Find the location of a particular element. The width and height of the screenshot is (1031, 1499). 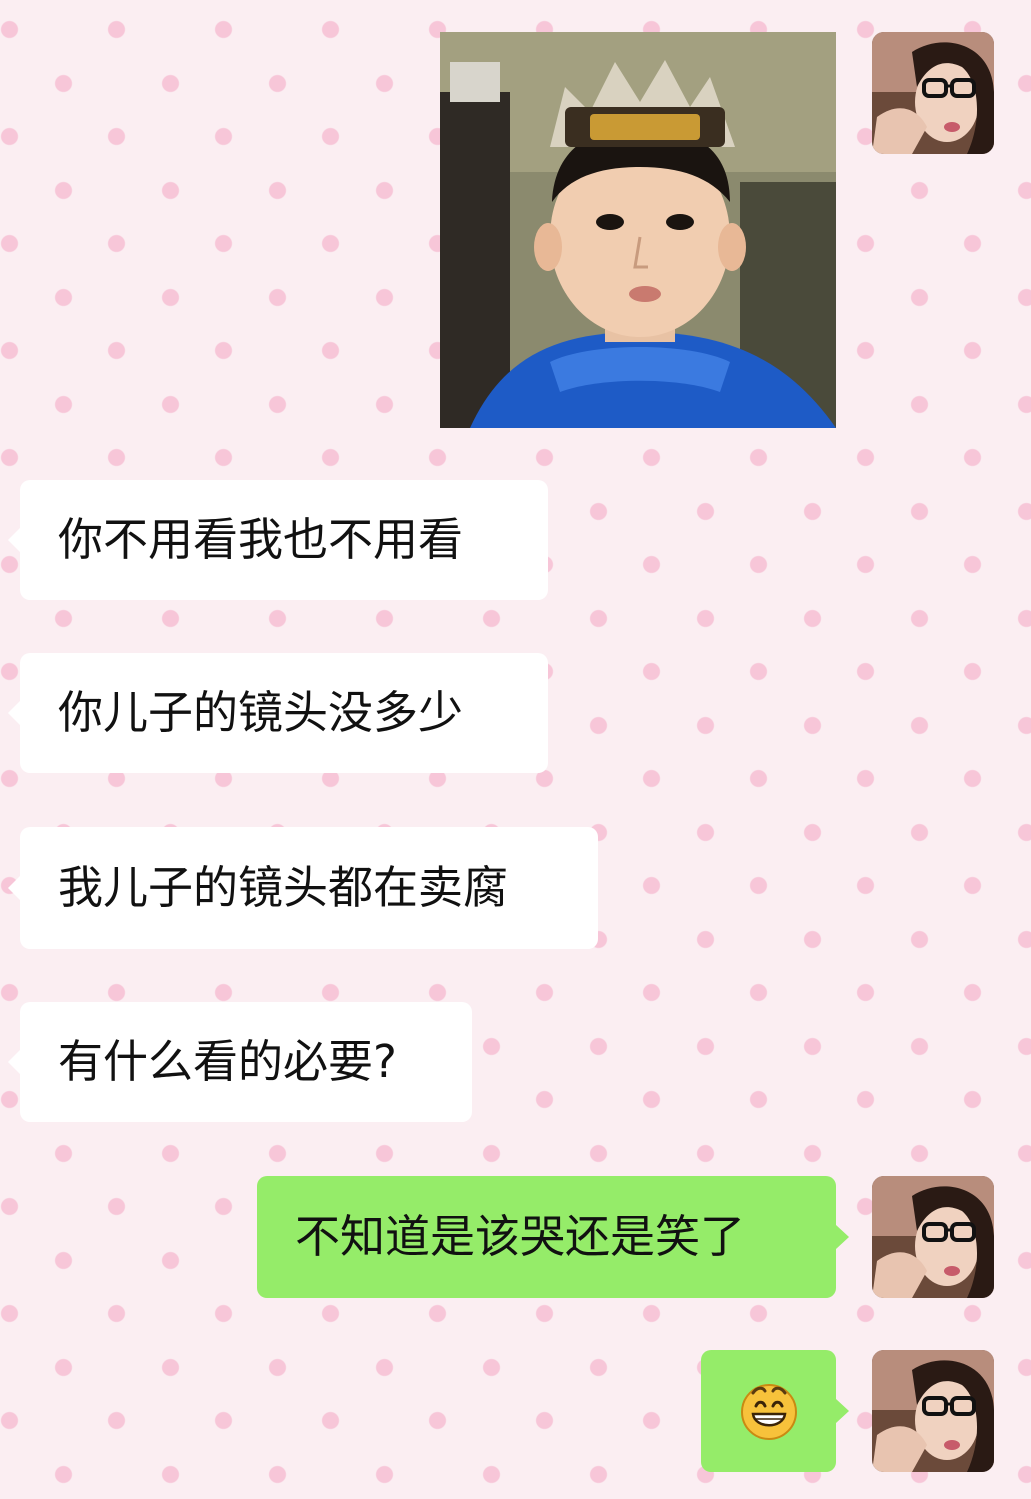

message-text: 我儿子的镜头都在卖腐 is located at coordinates (283, 887).